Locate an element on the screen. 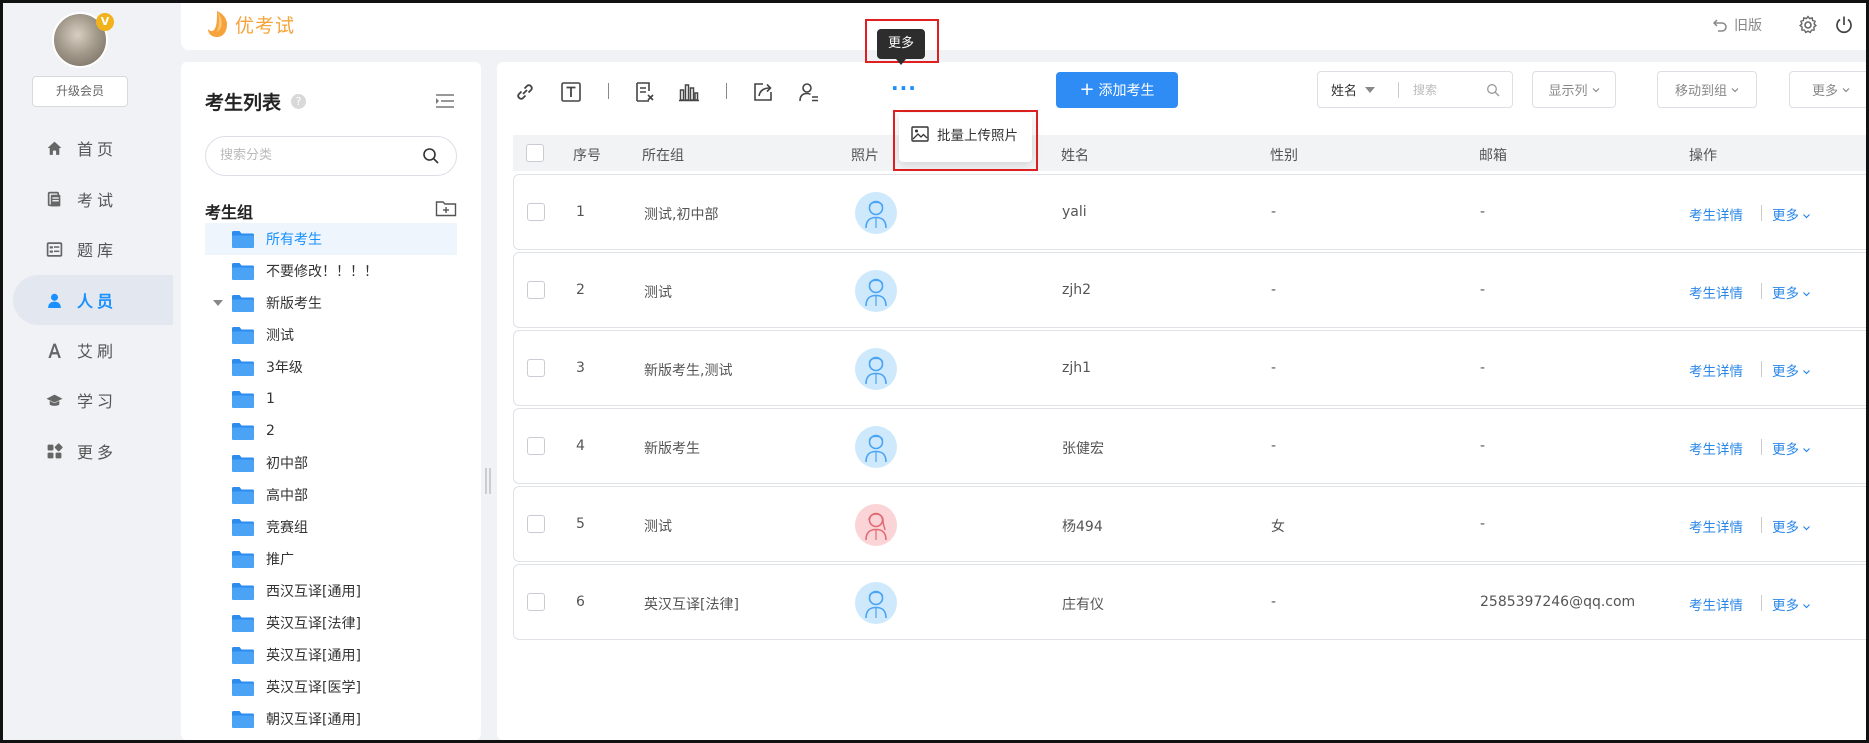 The height and width of the screenshot is (743, 1869). nav-item-question-bank: 题库 is located at coordinates (93, 249).